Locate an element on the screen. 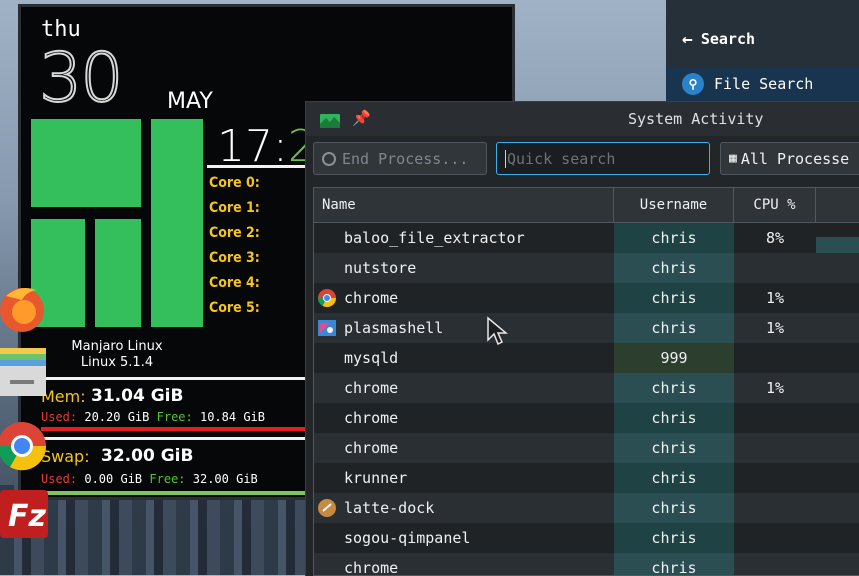 The width and height of the screenshot is (859, 576). plasma-icon is located at coordinates (327, 328).